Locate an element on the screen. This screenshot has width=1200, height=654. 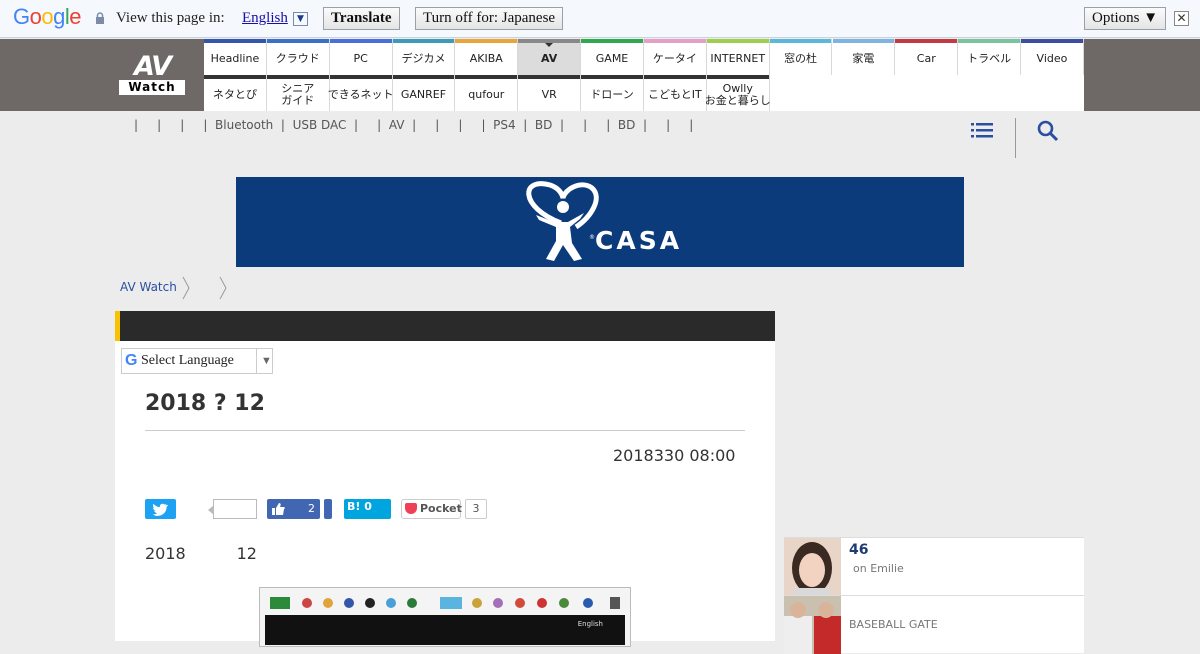
nav-item-label: AKIBA is located at coordinates (486, 58).